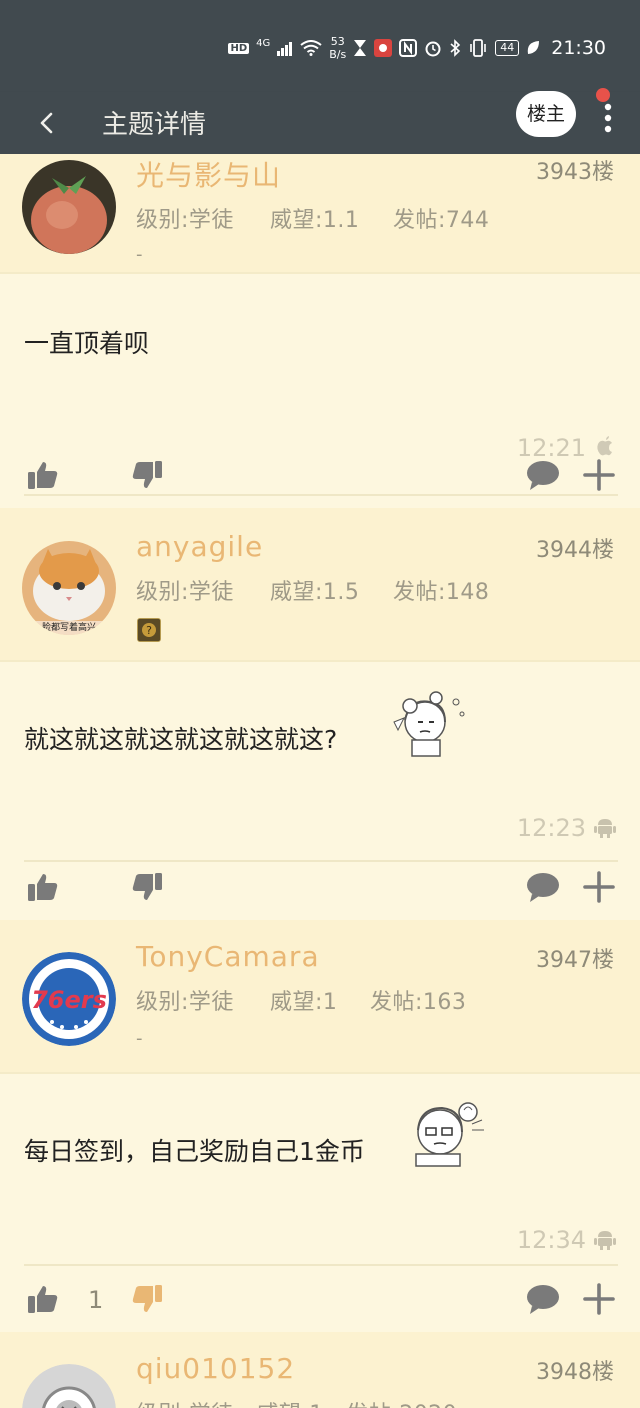 The image size is (640, 1408). What do you see at coordinates (311, 48) in the screenshot?
I see `wifi-icon` at bounding box center [311, 48].